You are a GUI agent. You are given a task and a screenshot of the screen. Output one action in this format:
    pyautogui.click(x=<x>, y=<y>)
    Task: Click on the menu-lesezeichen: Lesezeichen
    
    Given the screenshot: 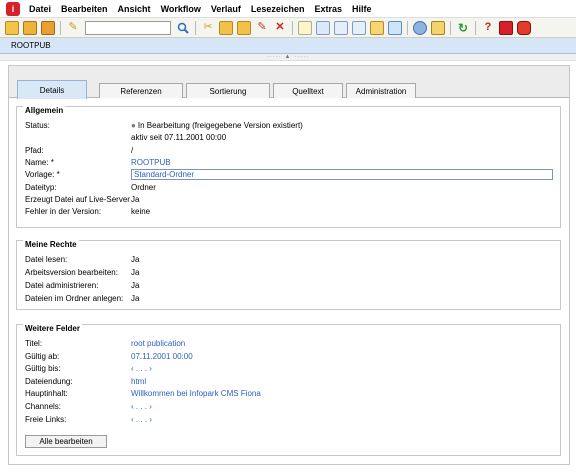 What is the action you would take?
    pyautogui.click(x=278, y=9)
    